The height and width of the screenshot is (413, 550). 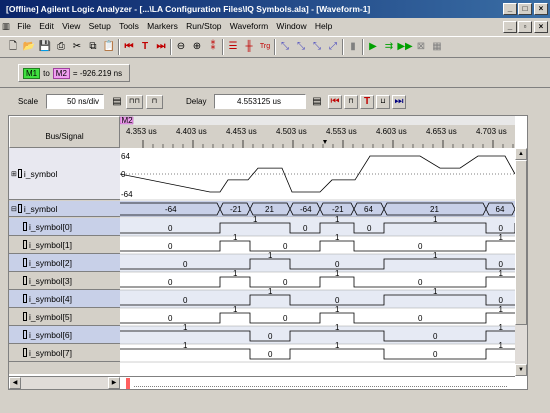 I want to click on child-minimize-button: _, so click(x=510, y=27).